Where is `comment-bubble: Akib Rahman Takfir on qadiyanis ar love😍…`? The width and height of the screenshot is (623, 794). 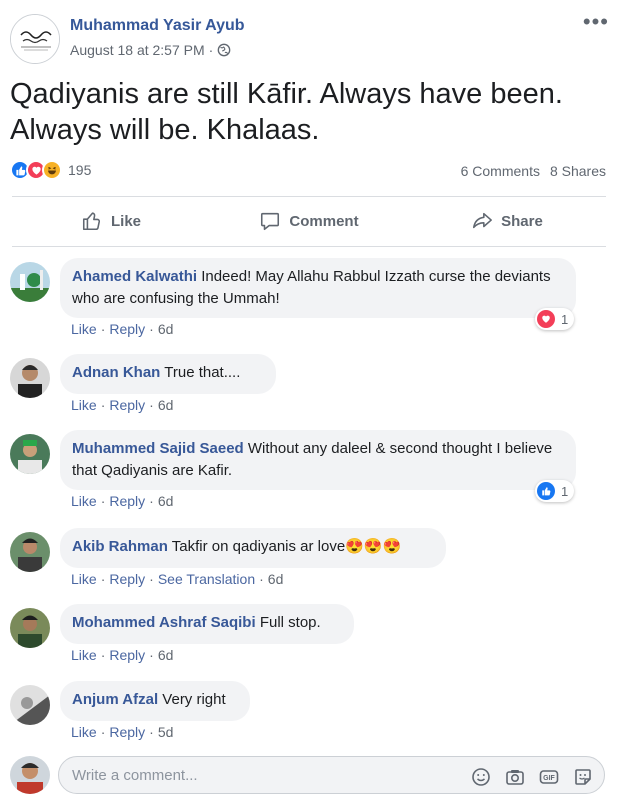
comment-bubble: Akib Rahman Takfir on qadiyanis ar love😍… is located at coordinates (253, 548).